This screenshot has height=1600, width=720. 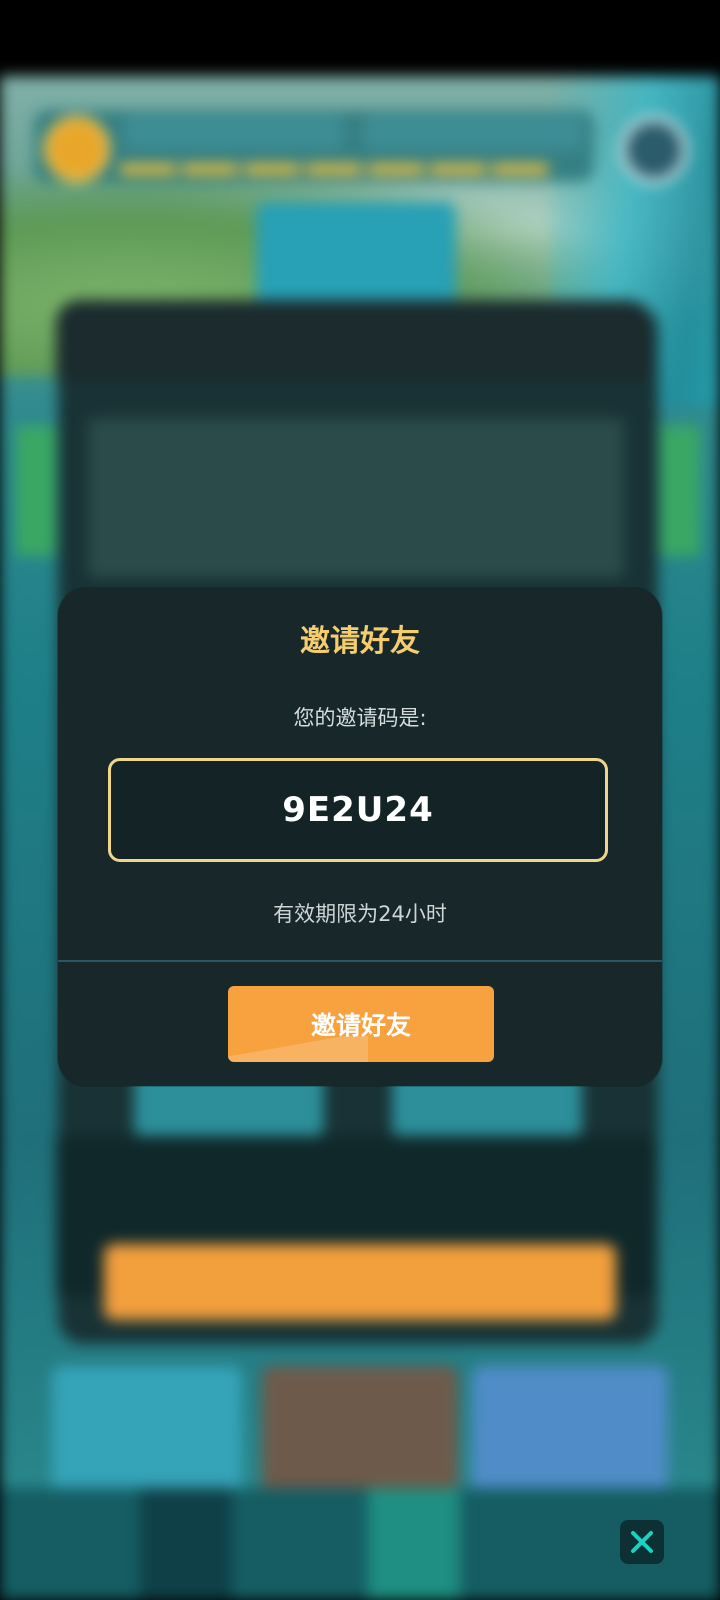 I want to click on invite-code-box: 9E2U24, so click(x=358, y=810).